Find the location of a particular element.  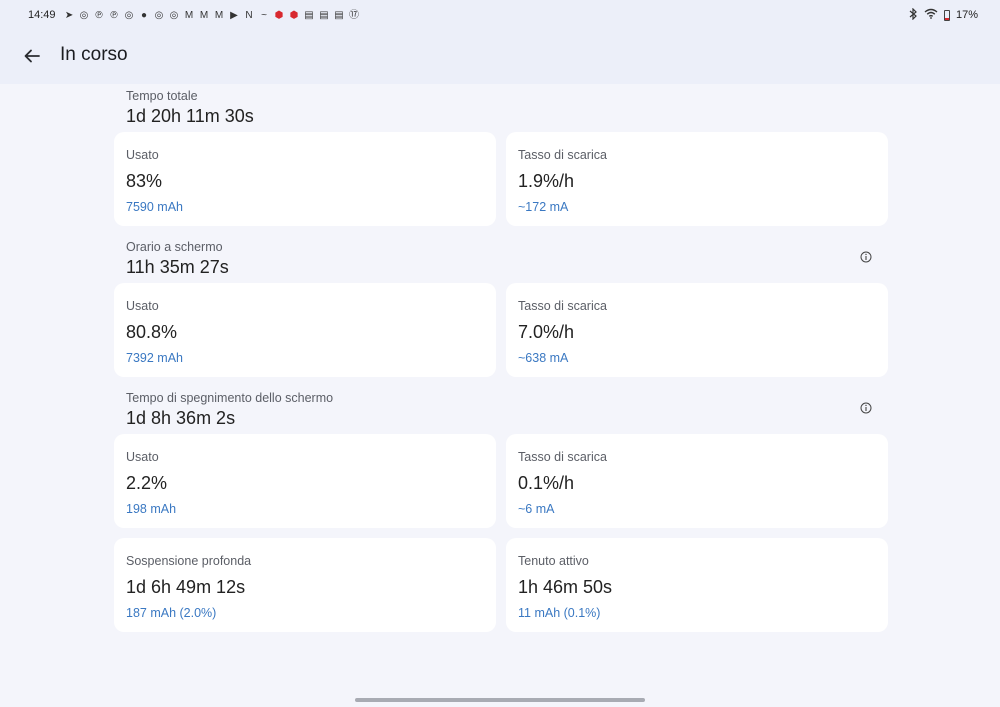

card-screen-on-used: Usato 80.8% 7392 mAh is located at coordinates (305, 330).